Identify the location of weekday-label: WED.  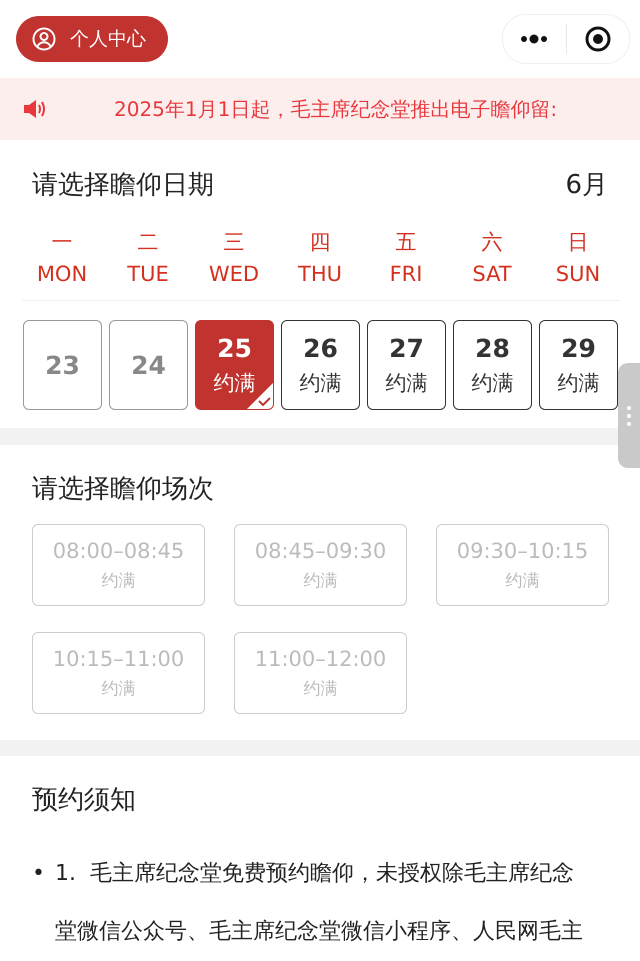
(234, 274).